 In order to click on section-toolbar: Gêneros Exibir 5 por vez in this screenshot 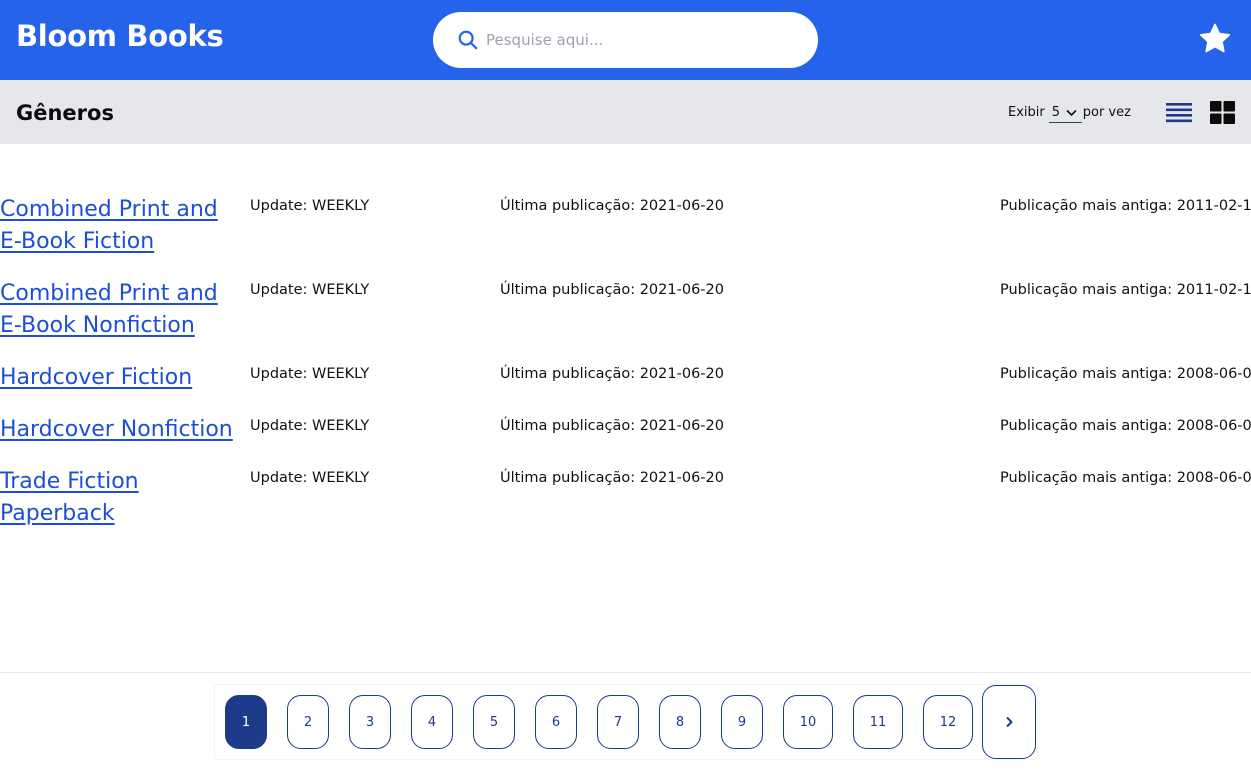, I will do `click(625, 112)`.